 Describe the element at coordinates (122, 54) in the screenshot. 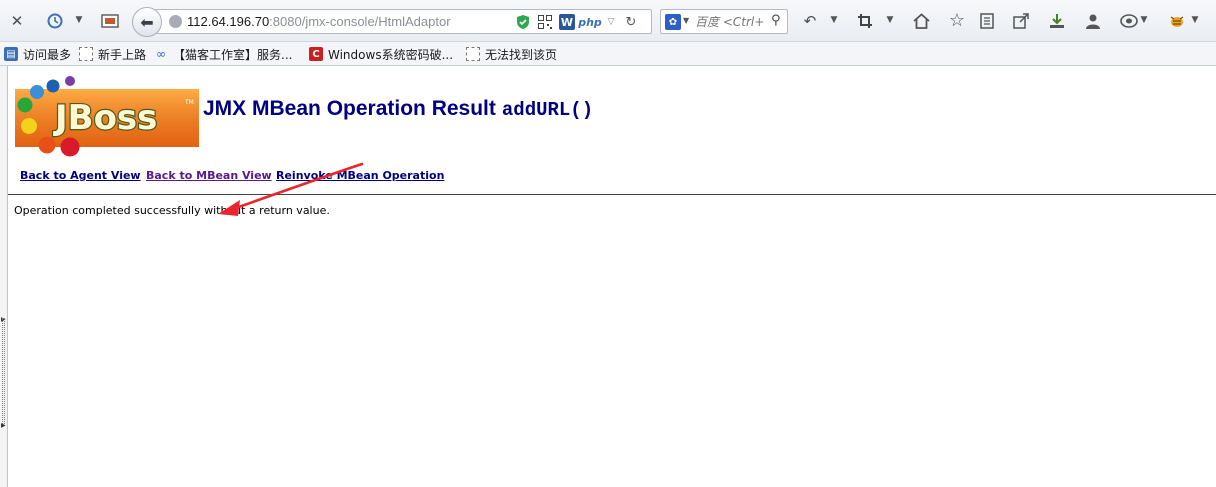

I see `bookmark-label: 新手上路` at that location.